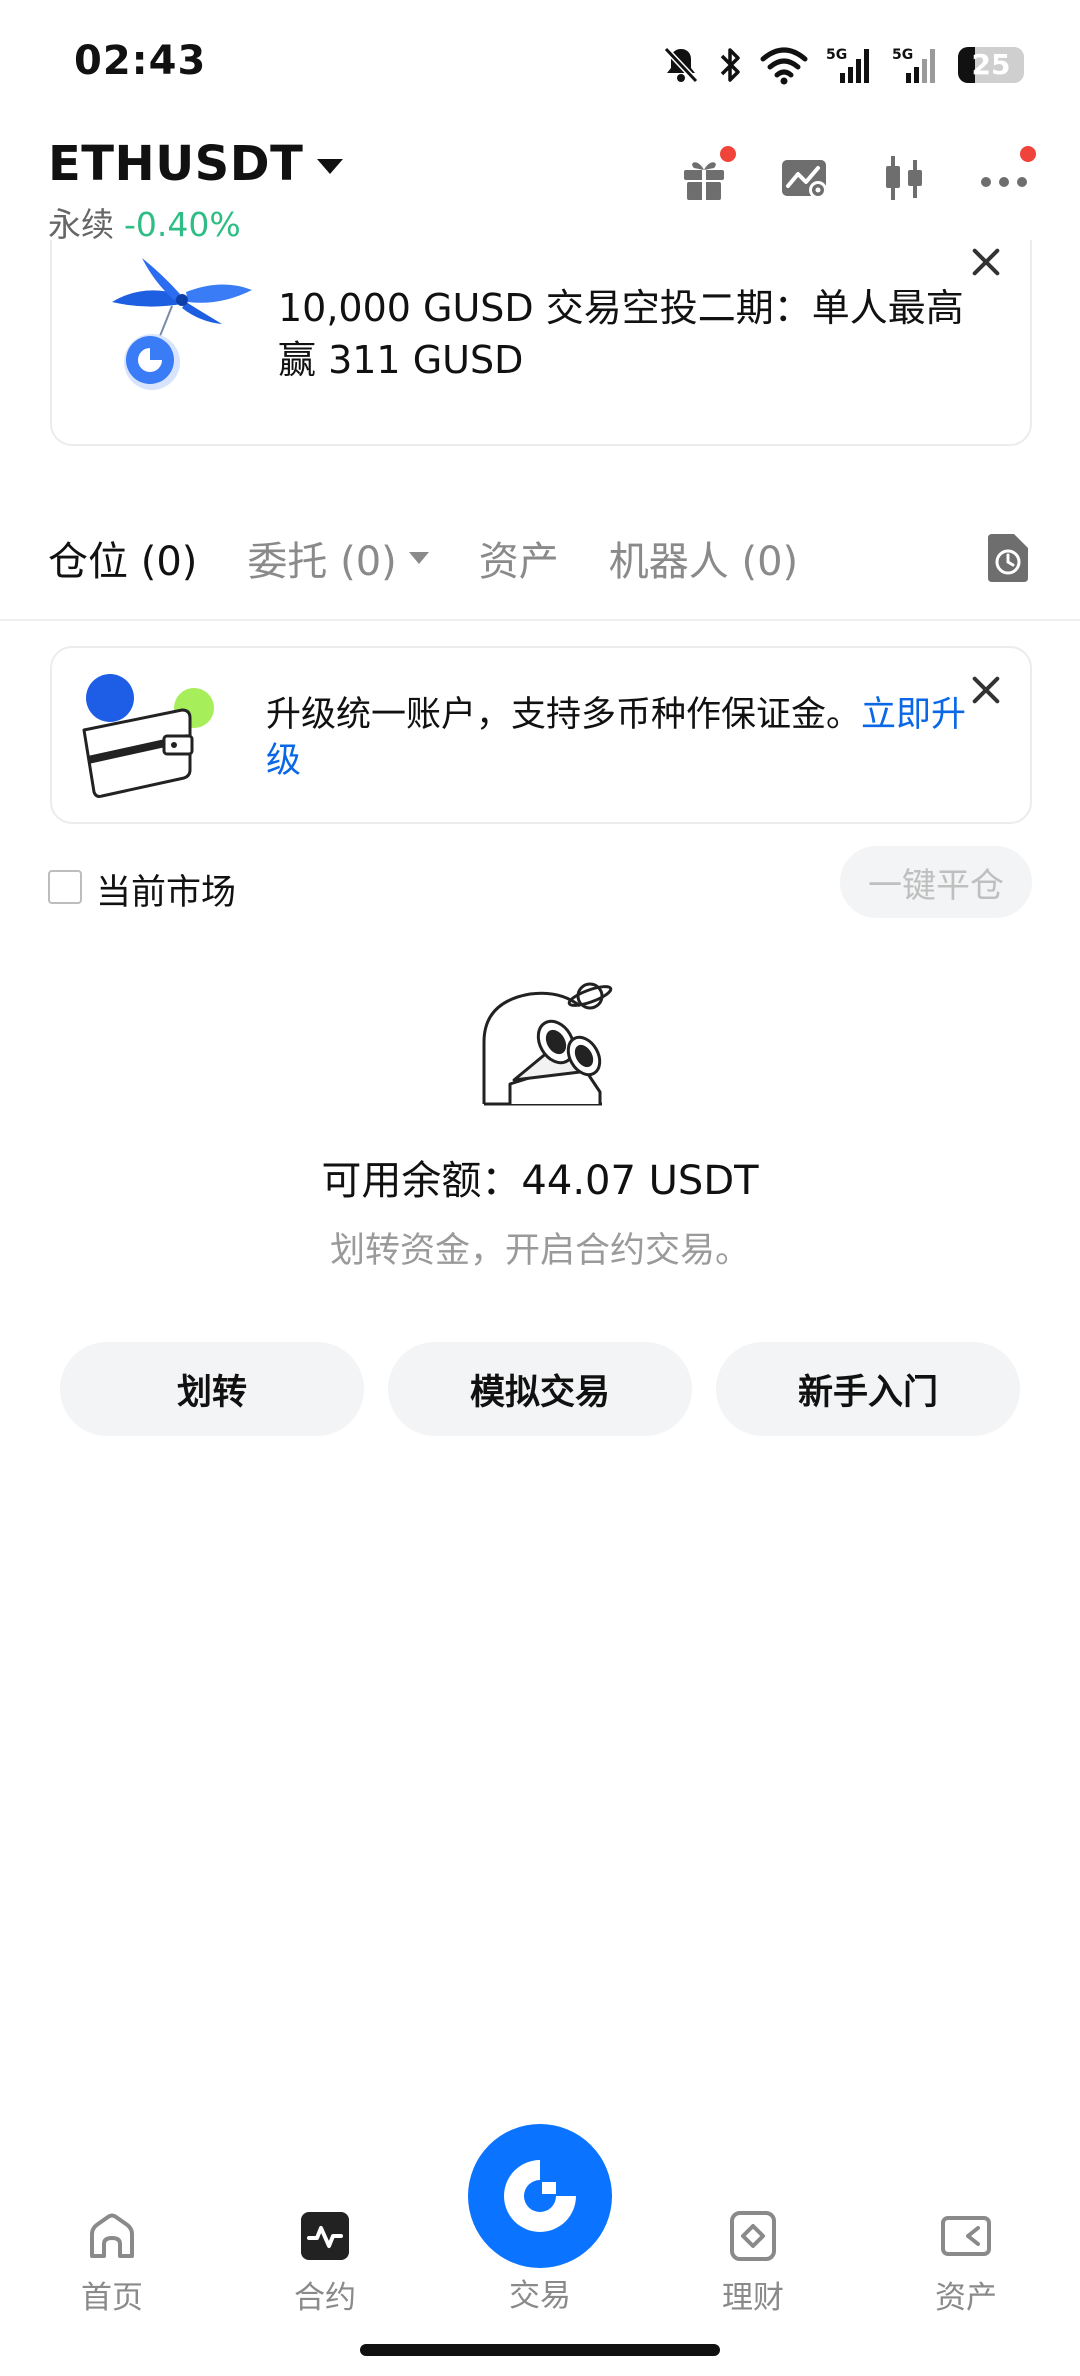 This screenshot has height=2376, width=1080. I want to click on header-actions, so click(857, 175).